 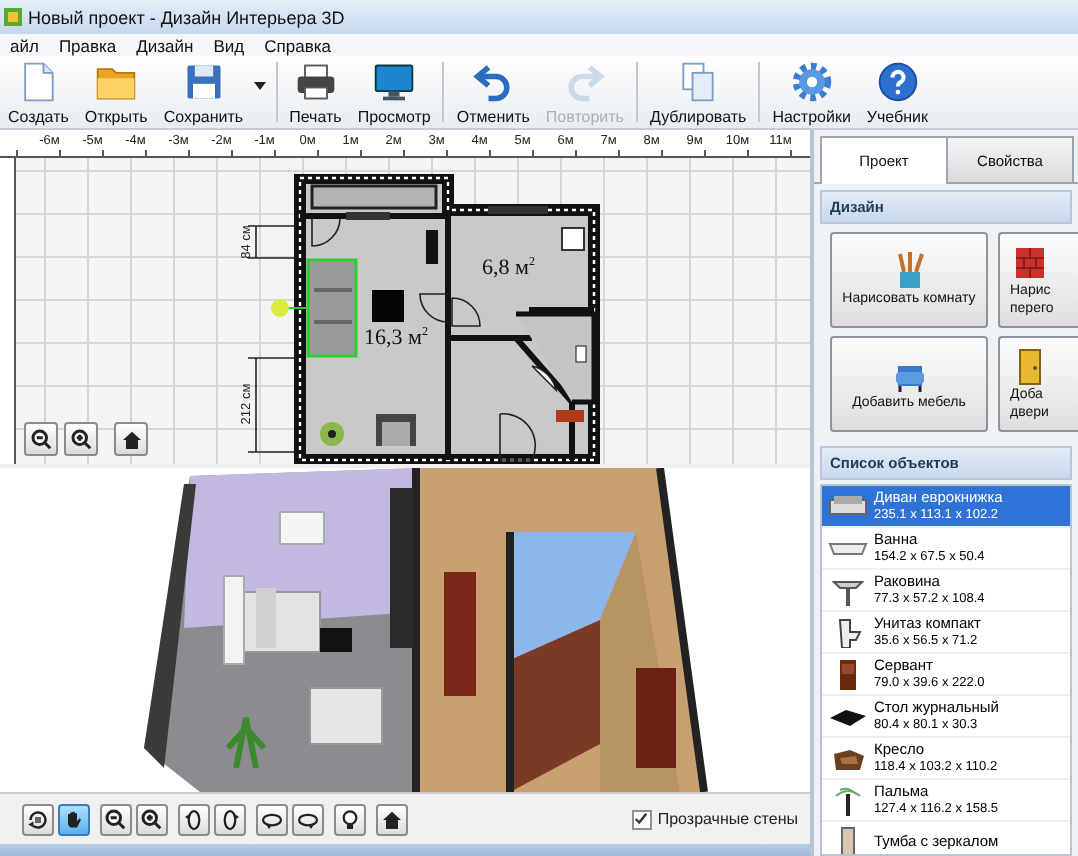 I want to click on menu-item: Правка, so click(x=87, y=45).